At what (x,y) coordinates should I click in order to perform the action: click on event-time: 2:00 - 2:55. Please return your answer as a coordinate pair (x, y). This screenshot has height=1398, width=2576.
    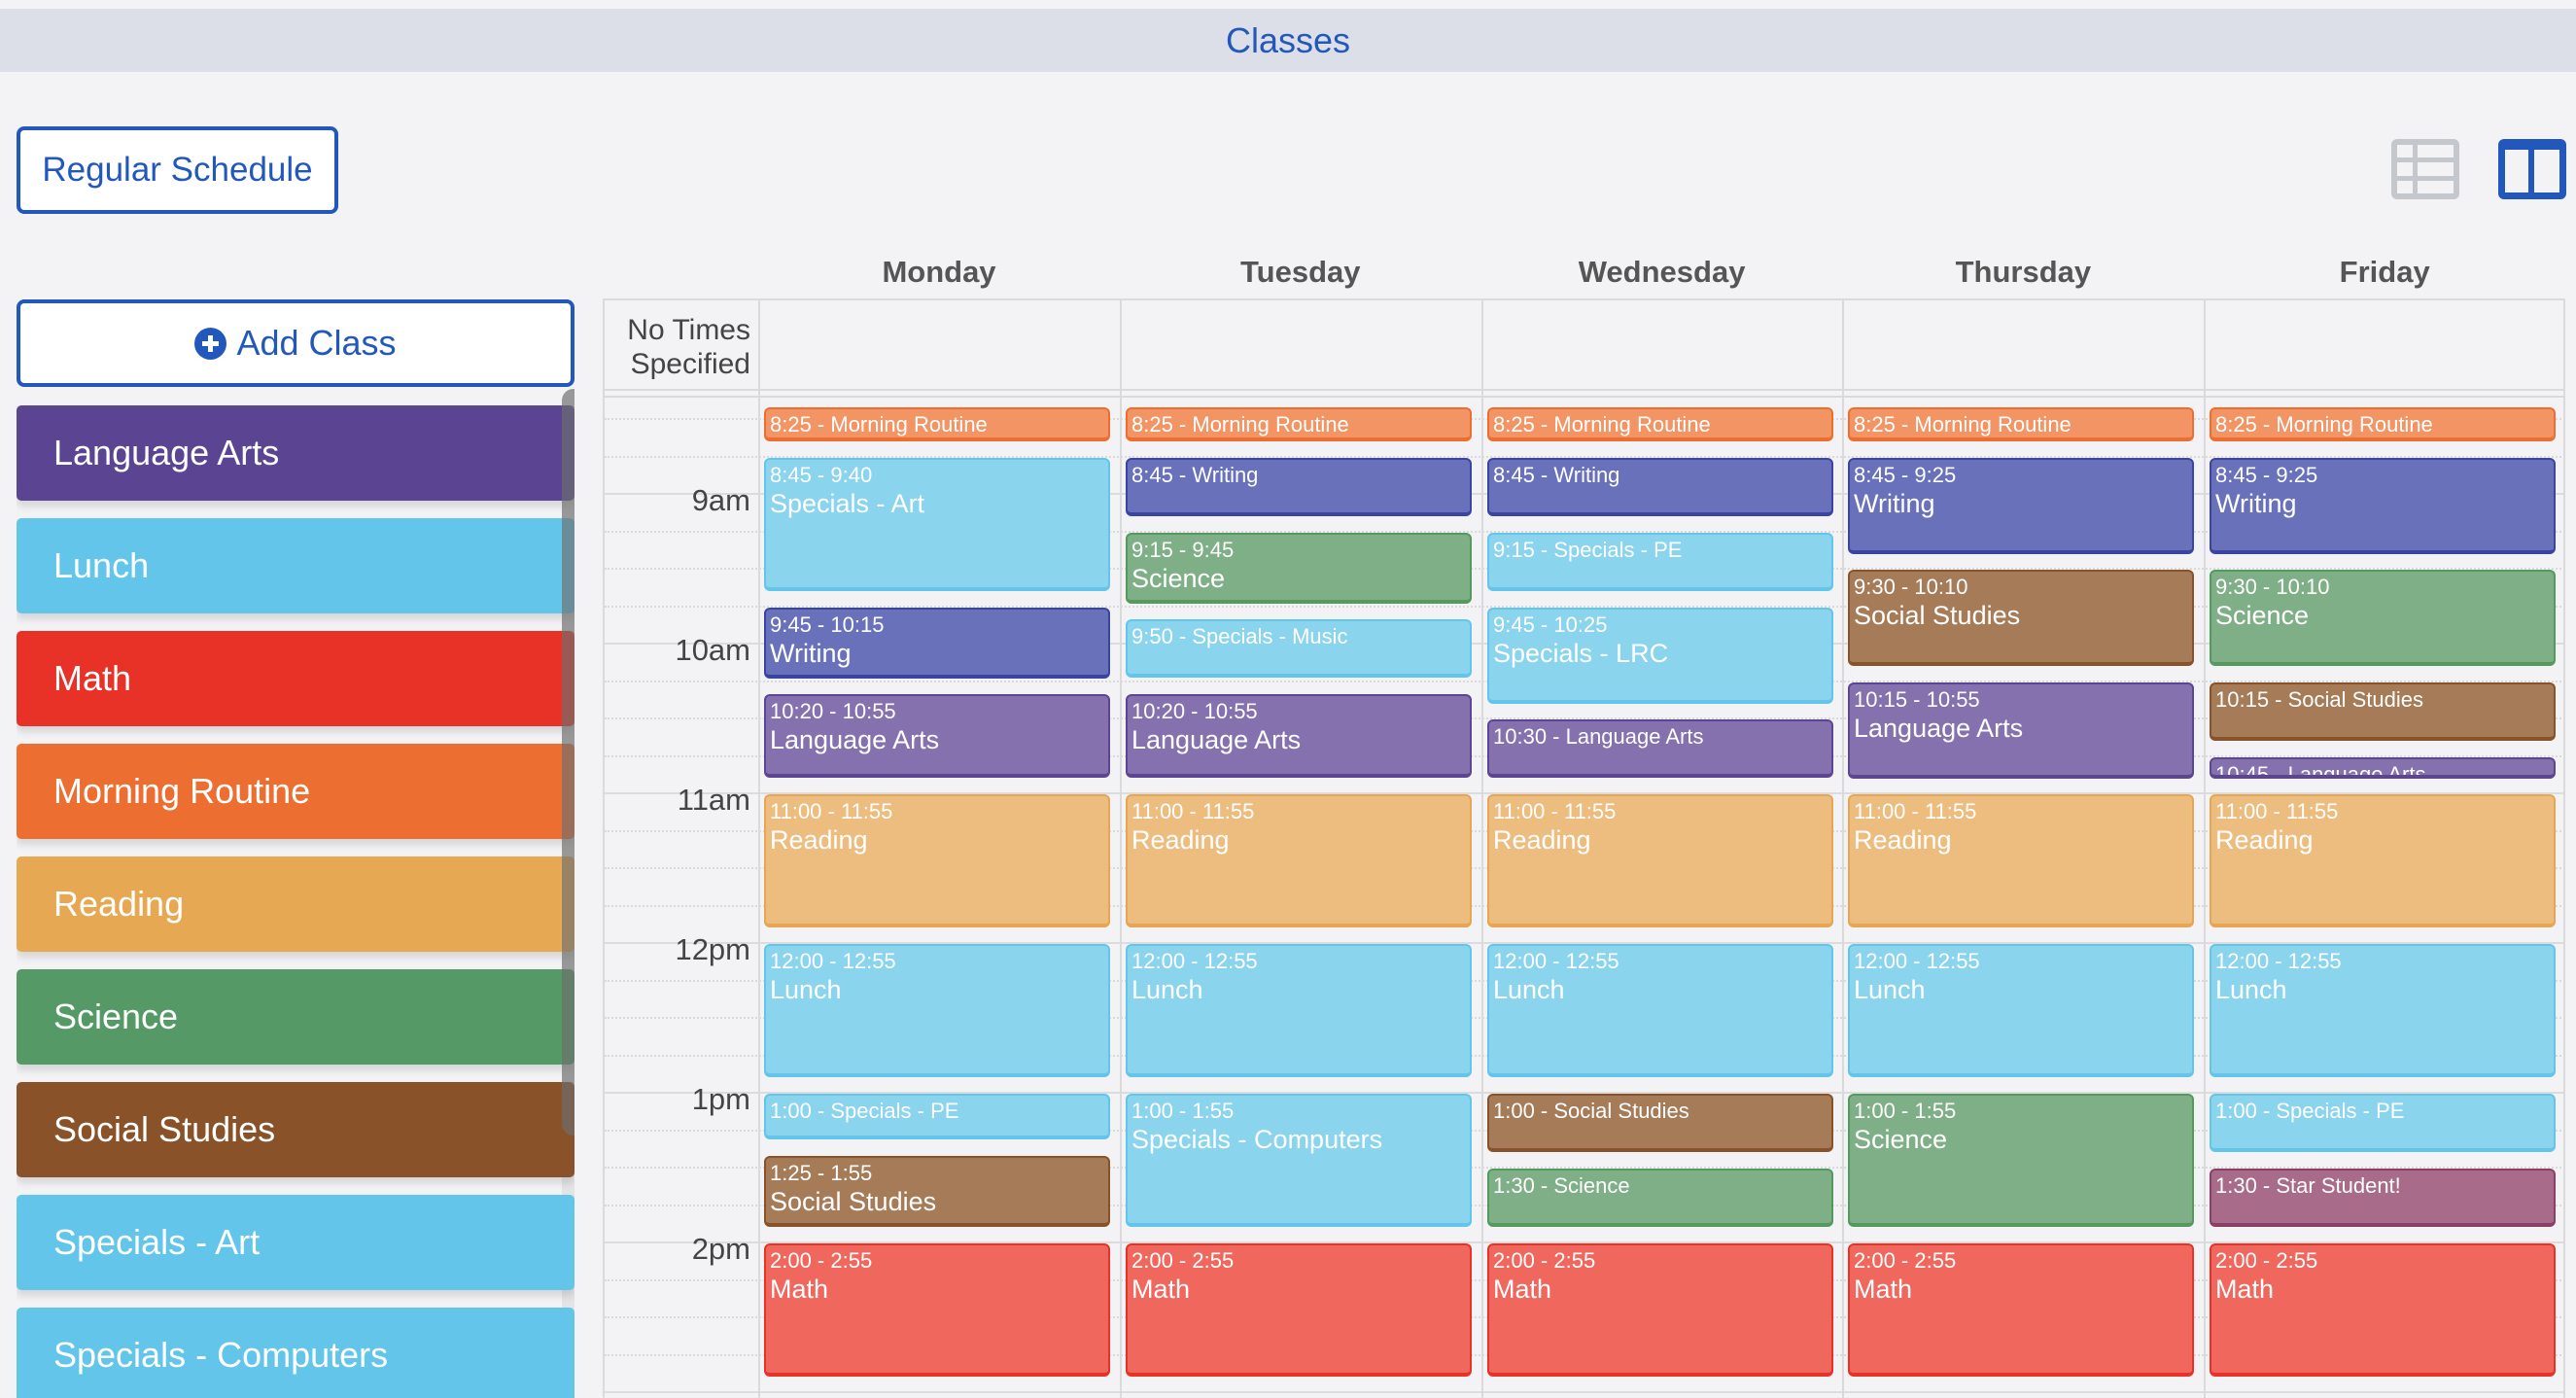
    Looking at the image, I should click on (1905, 1260).